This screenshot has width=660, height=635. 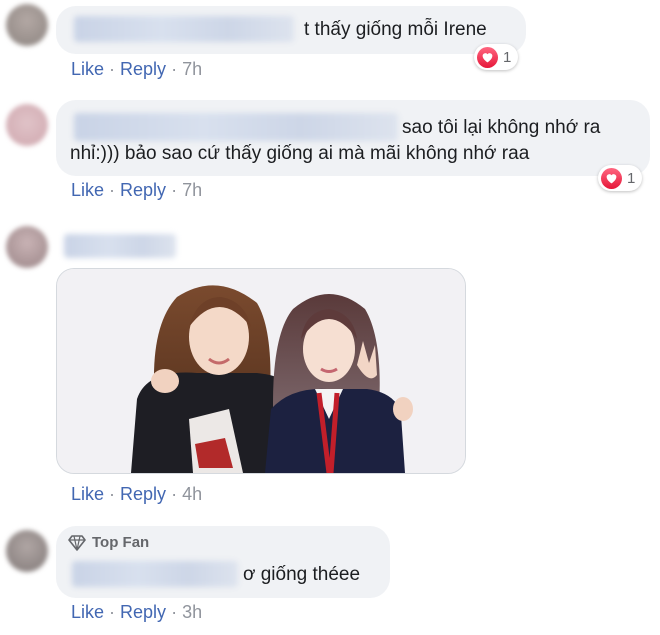 I want to click on diamond-icon, so click(x=77, y=542).